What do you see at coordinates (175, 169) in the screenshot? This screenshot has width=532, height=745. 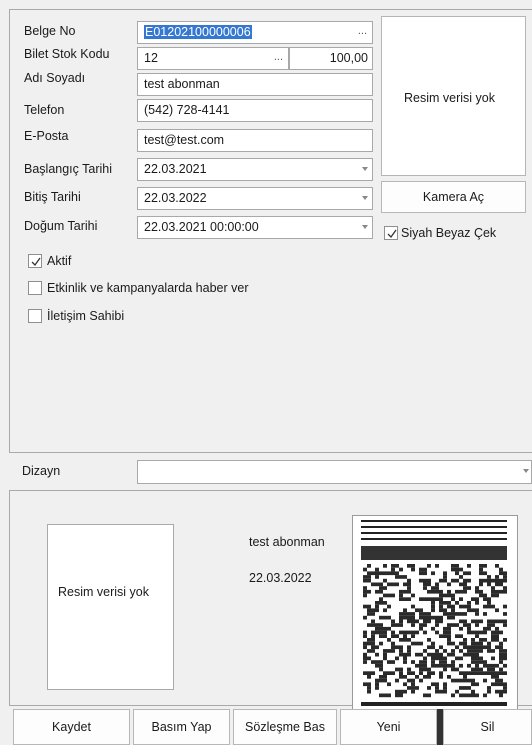 I see `baslangic-tarihi-value: 22.03.2021` at bounding box center [175, 169].